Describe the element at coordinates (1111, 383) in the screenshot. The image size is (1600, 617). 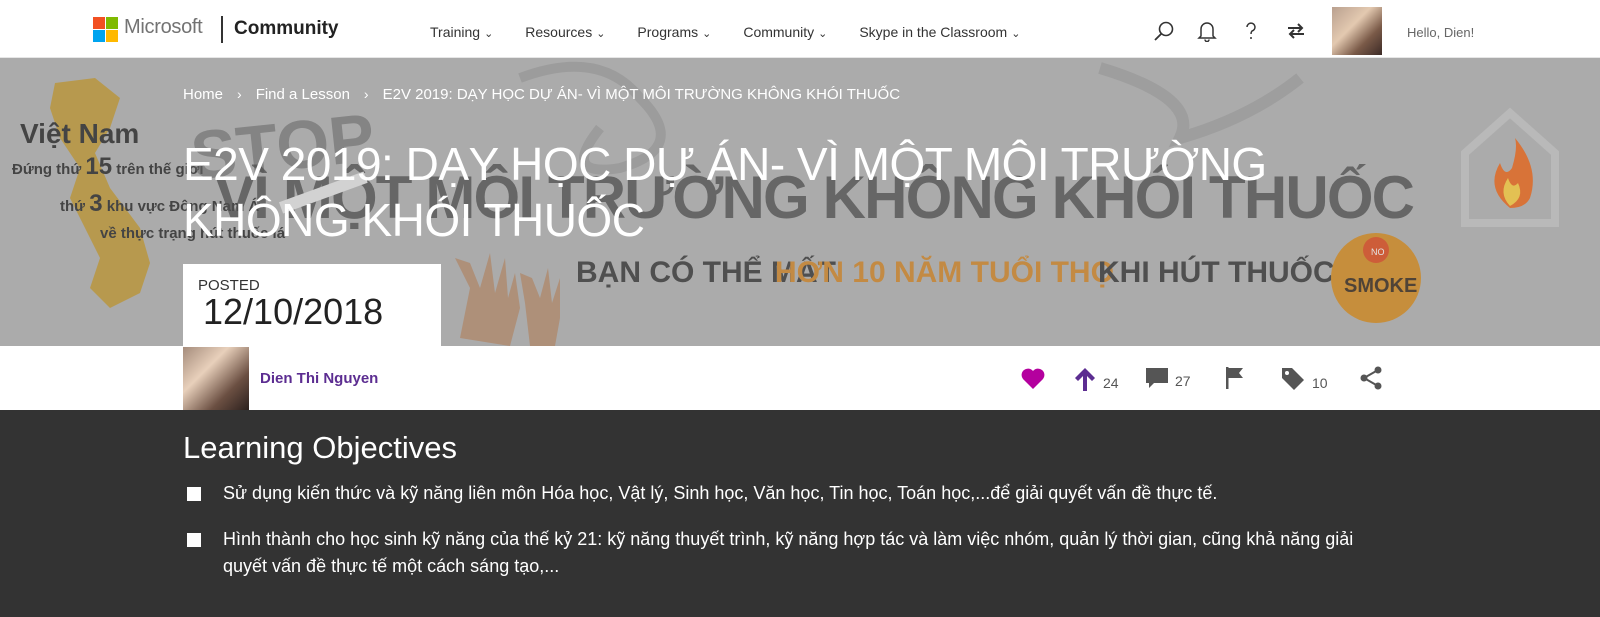
I see `upvote-count: 24` at that location.